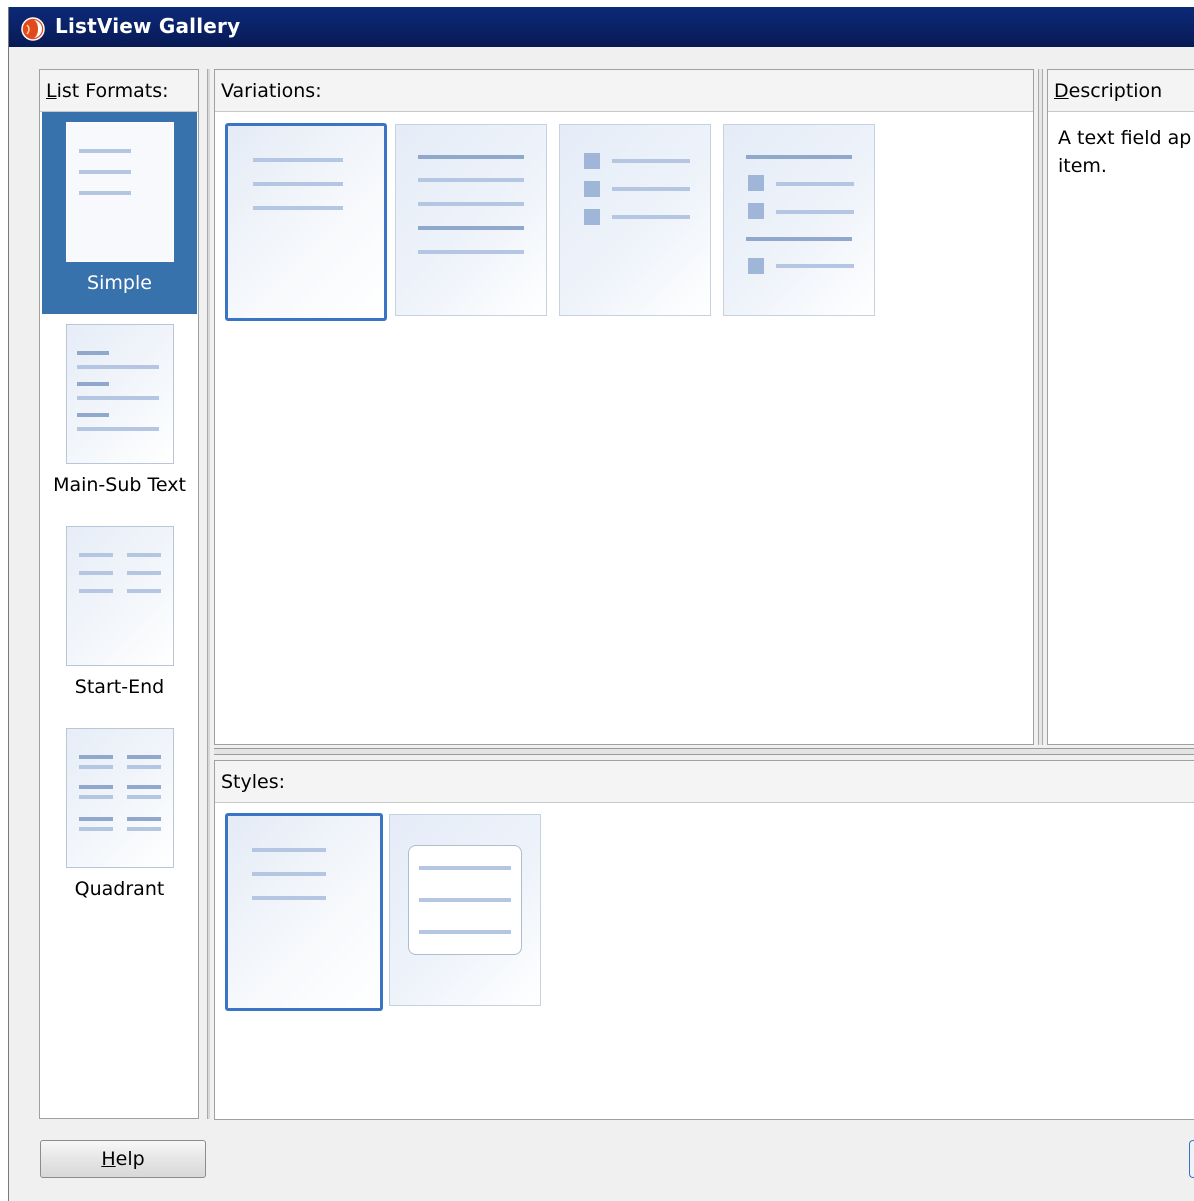 The image size is (1194, 1201). I want to click on format-quadrant-thumbnail, so click(120, 798).